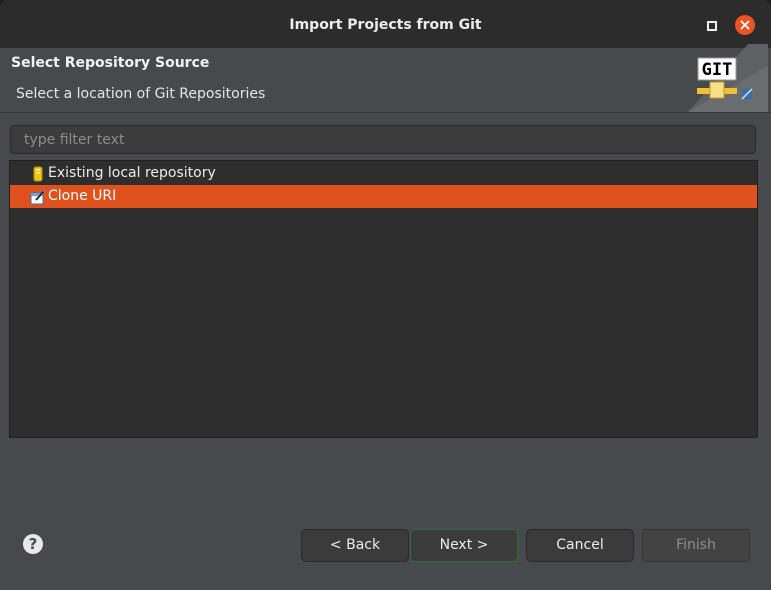 This screenshot has height=590, width=771. I want to click on window-title: Import Projects from Git, so click(385, 25).